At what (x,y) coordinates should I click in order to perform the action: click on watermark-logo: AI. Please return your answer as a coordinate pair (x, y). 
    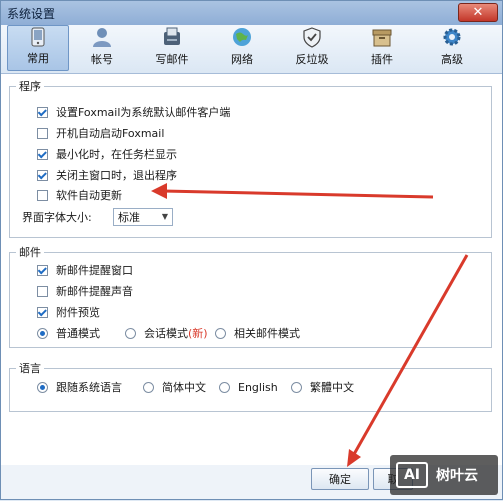
    Looking at the image, I should click on (412, 475).